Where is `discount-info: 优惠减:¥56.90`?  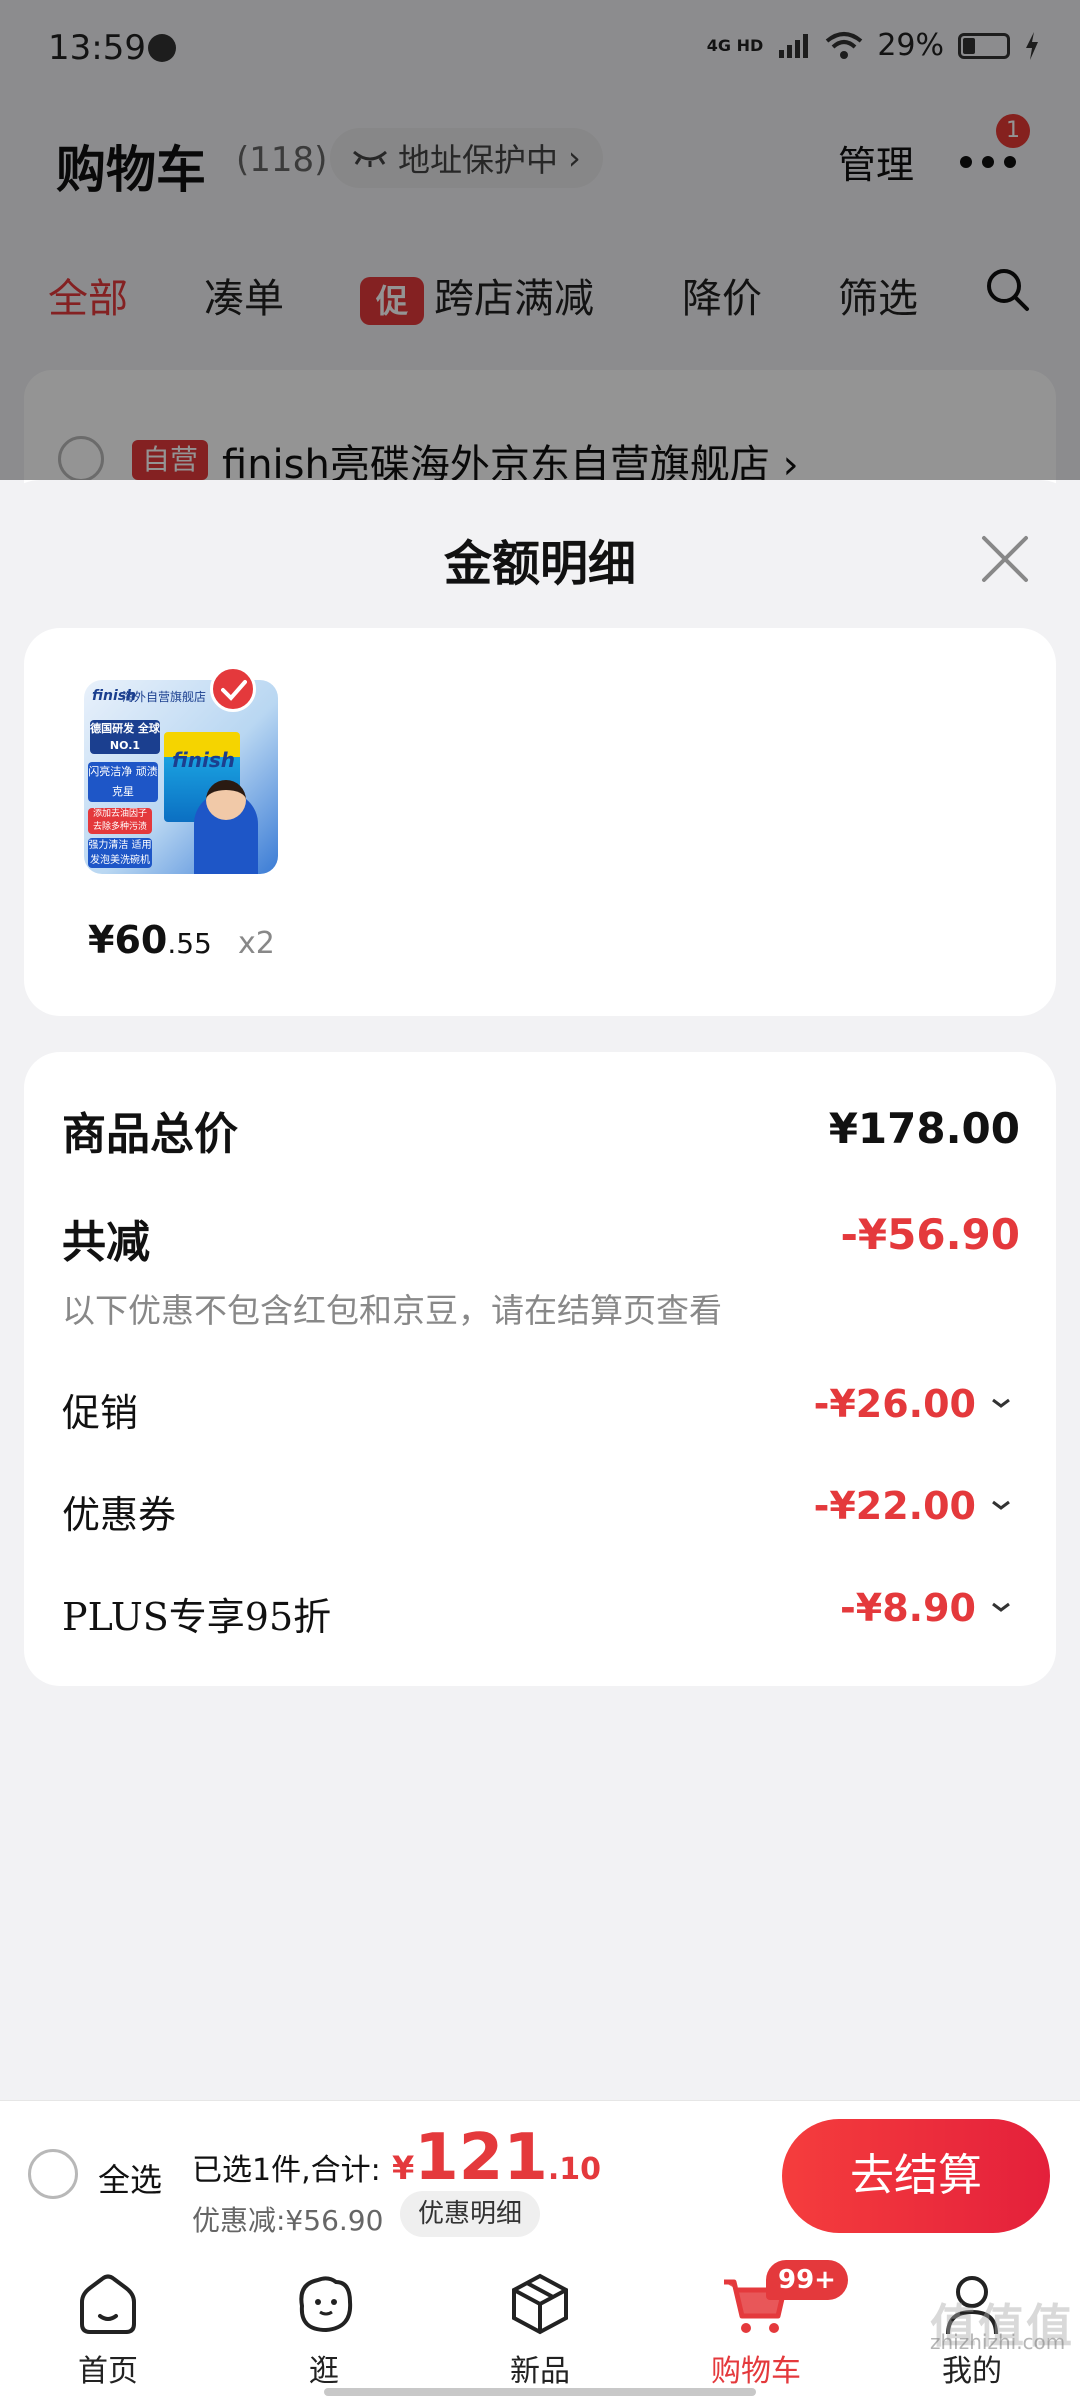
discount-info: 优惠减:¥56.90 is located at coordinates (288, 2220).